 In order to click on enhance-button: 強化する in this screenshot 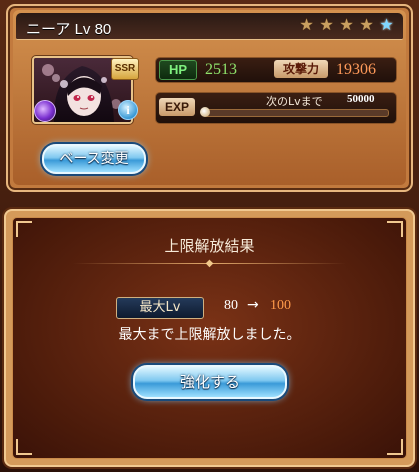, I will do `click(210, 382)`.